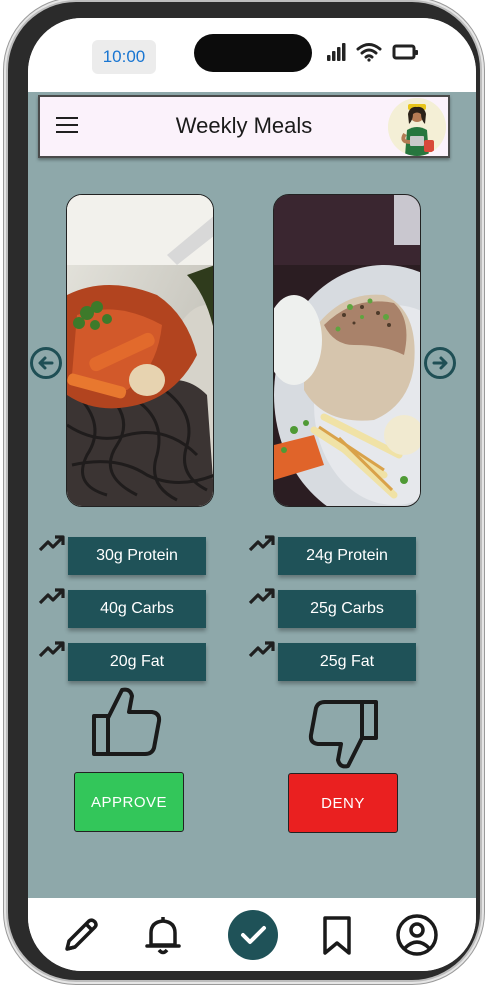 The height and width of the screenshot is (988, 489). I want to click on deny-button: DENY, so click(343, 803).